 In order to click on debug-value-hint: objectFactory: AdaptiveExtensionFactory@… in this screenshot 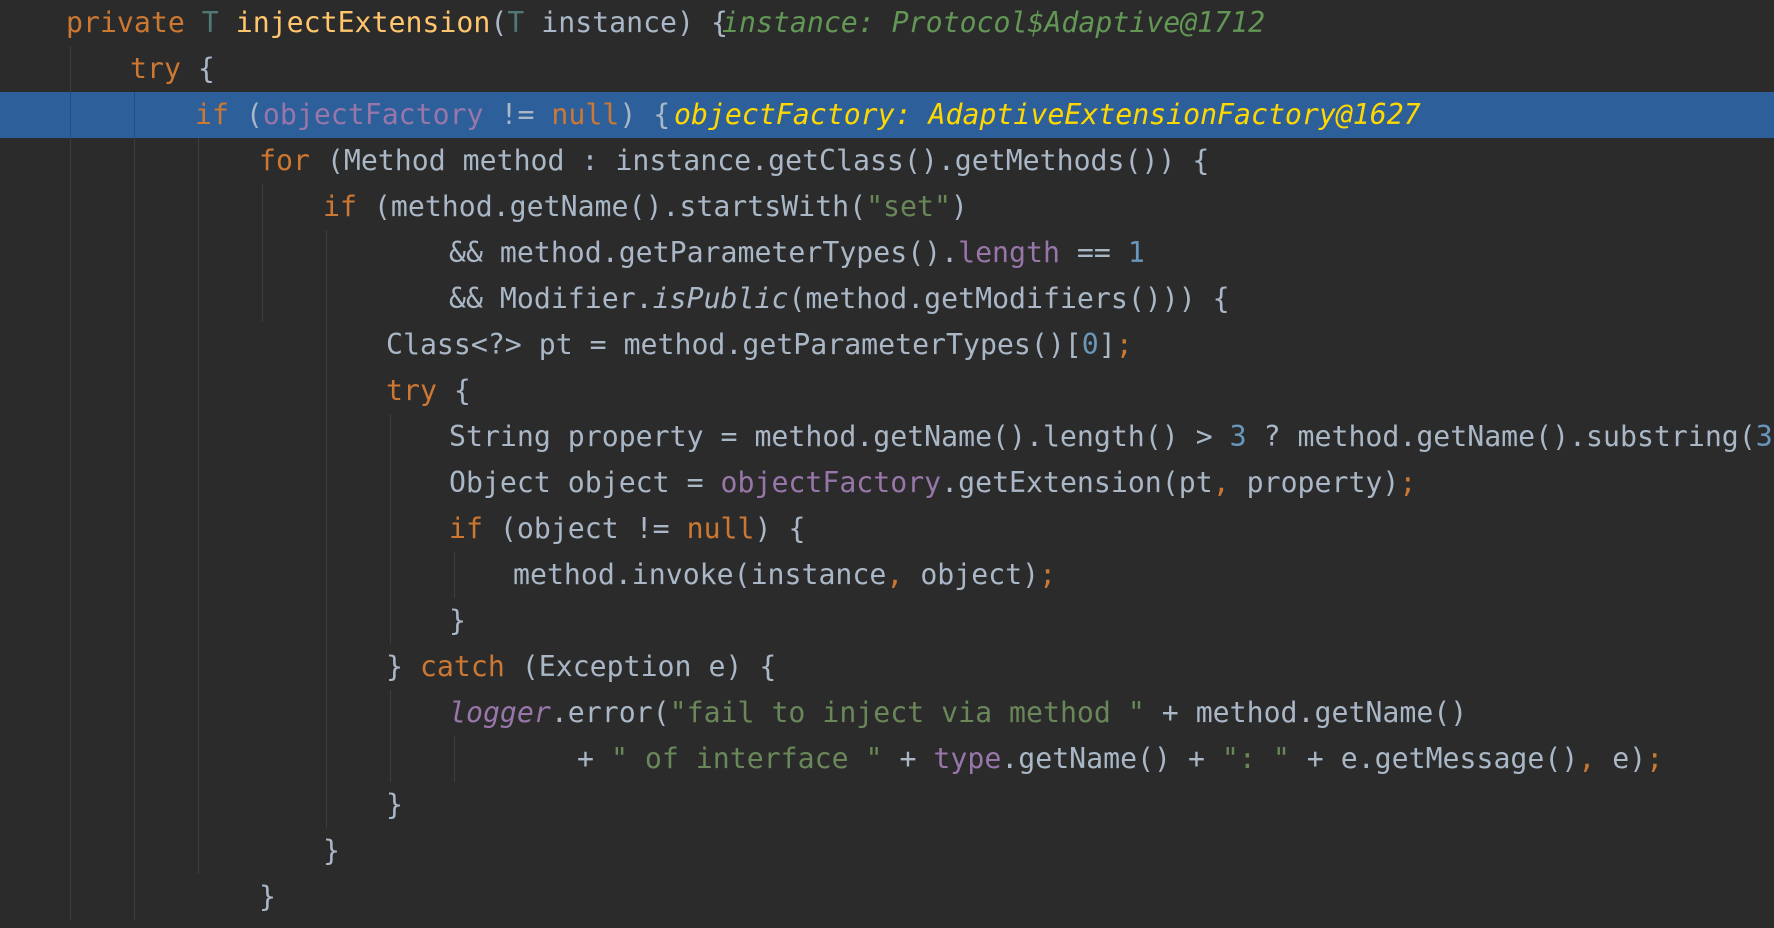, I will do `click(1047, 114)`.